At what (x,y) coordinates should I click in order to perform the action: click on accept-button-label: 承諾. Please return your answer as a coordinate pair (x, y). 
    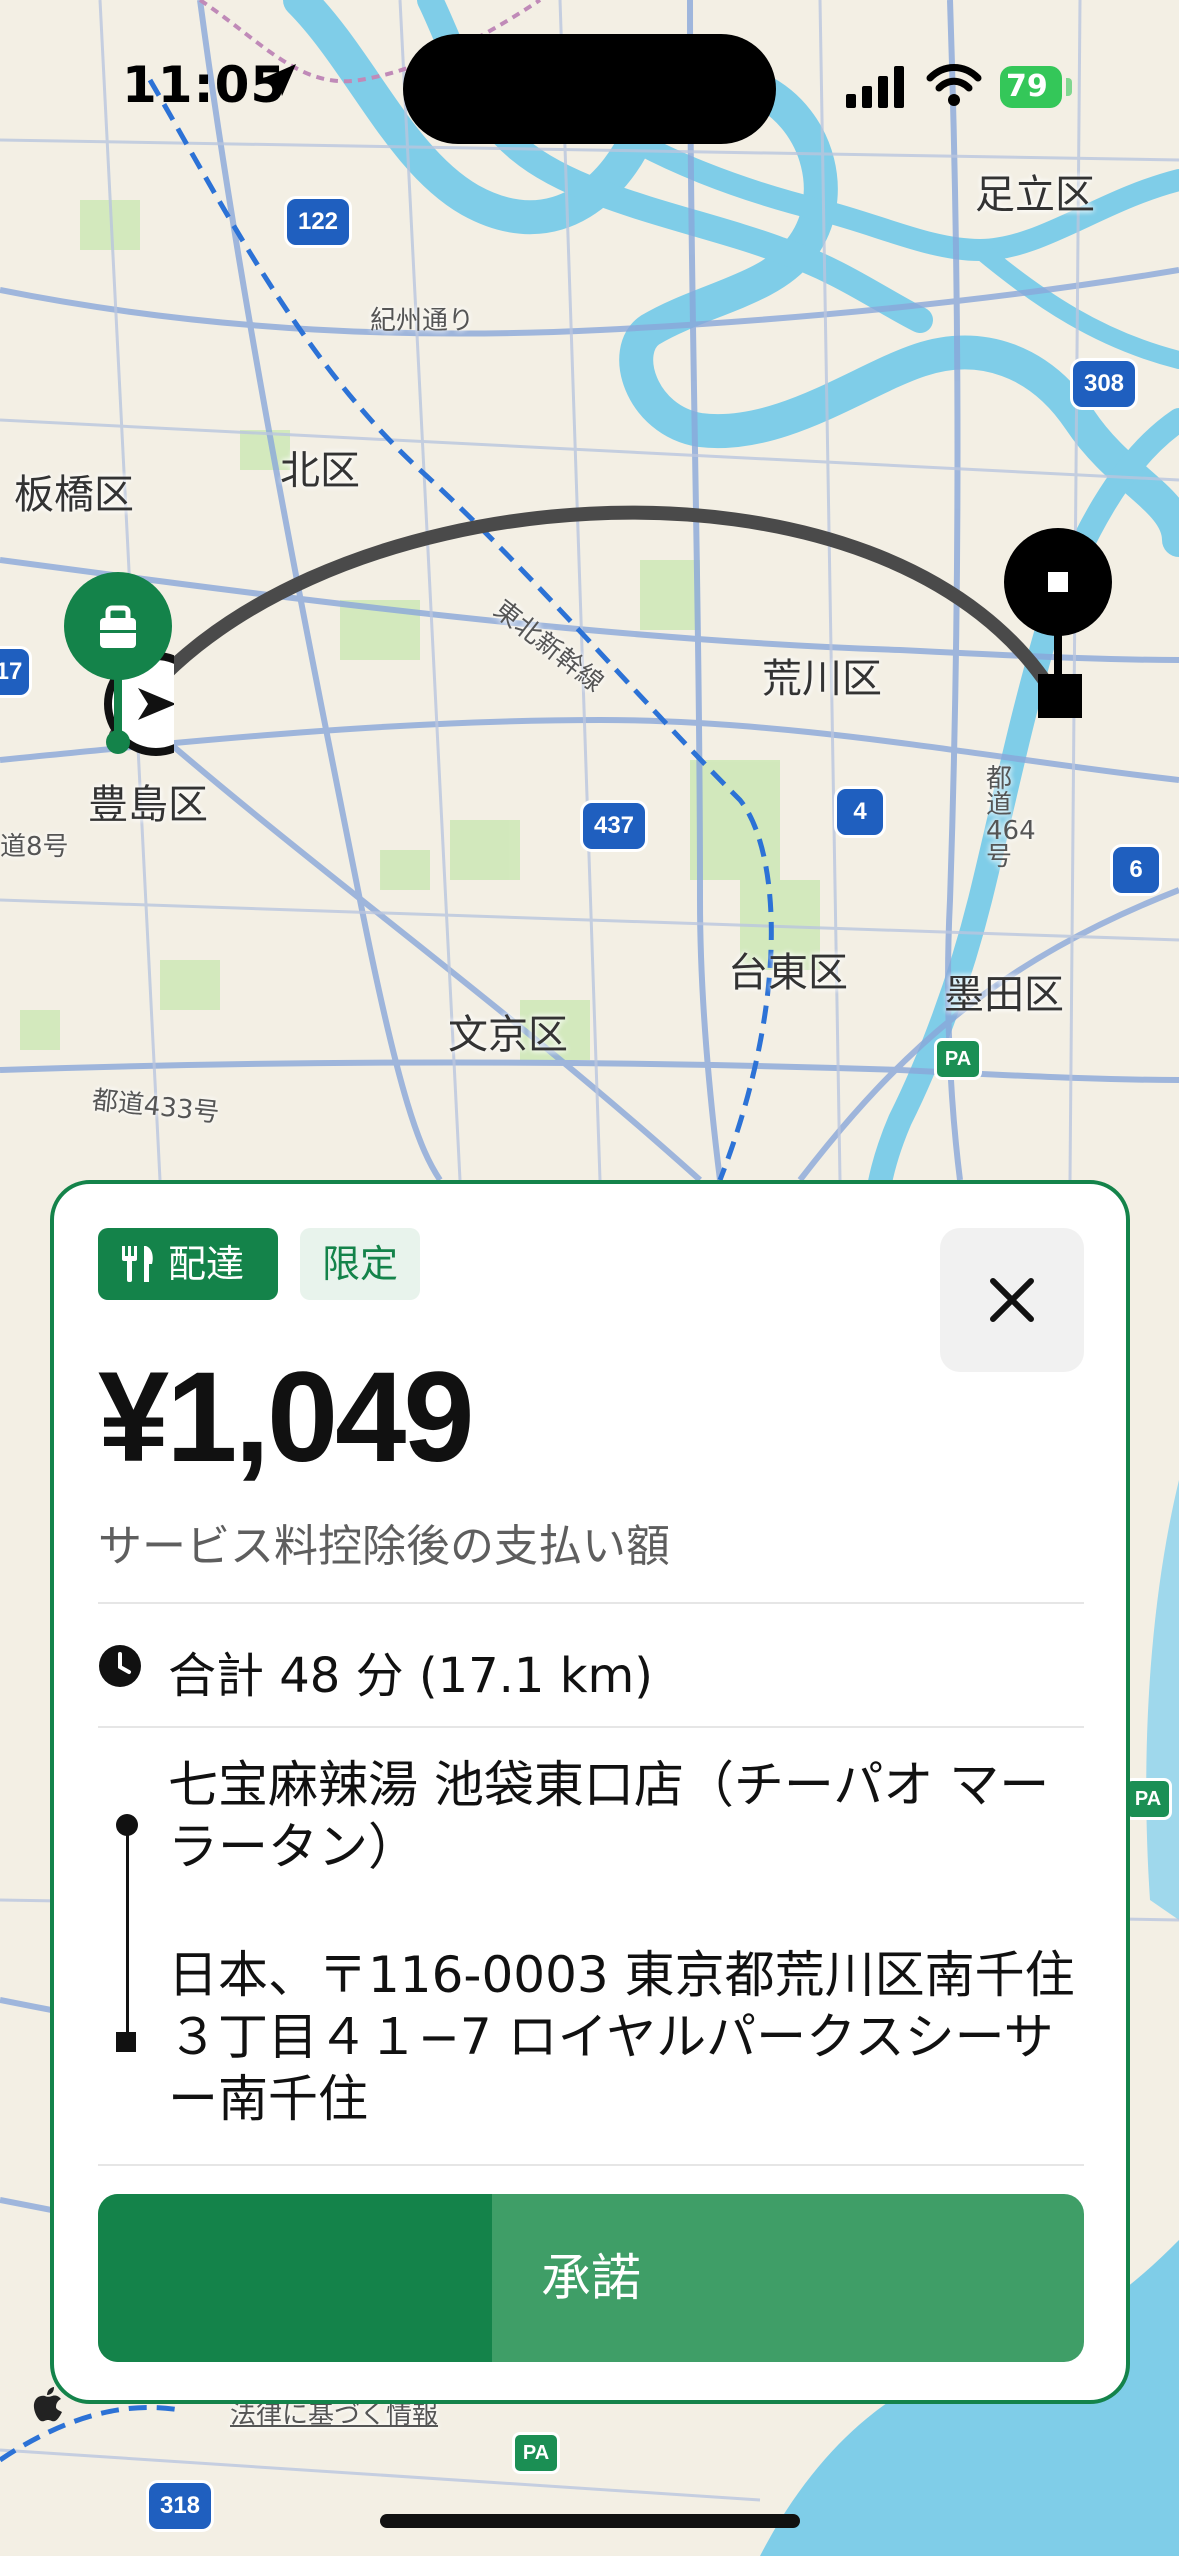
    Looking at the image, I should click on (591, 2278).